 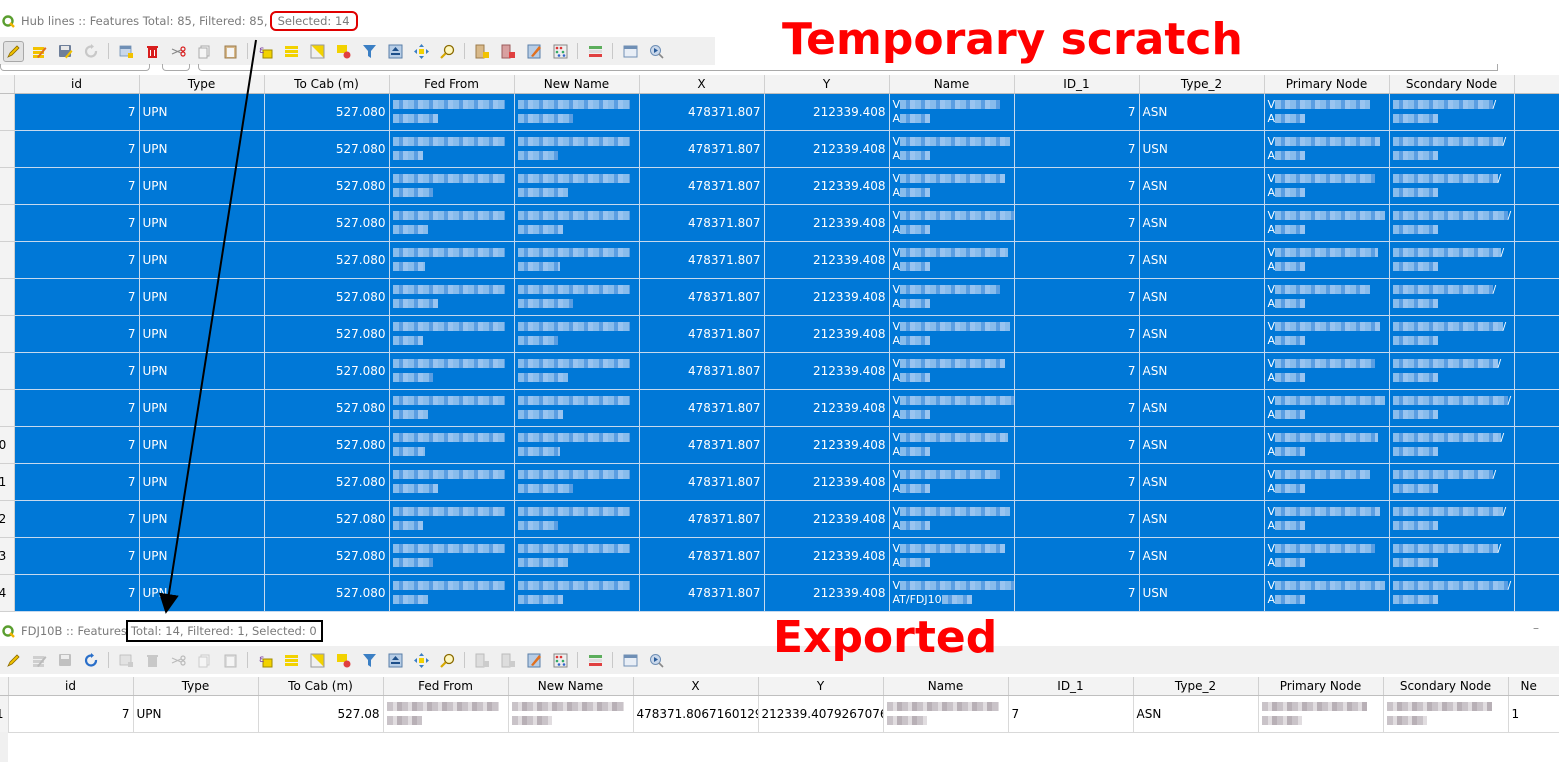 I want to click on column-header: Type_2, so click(x=1196, y=686).